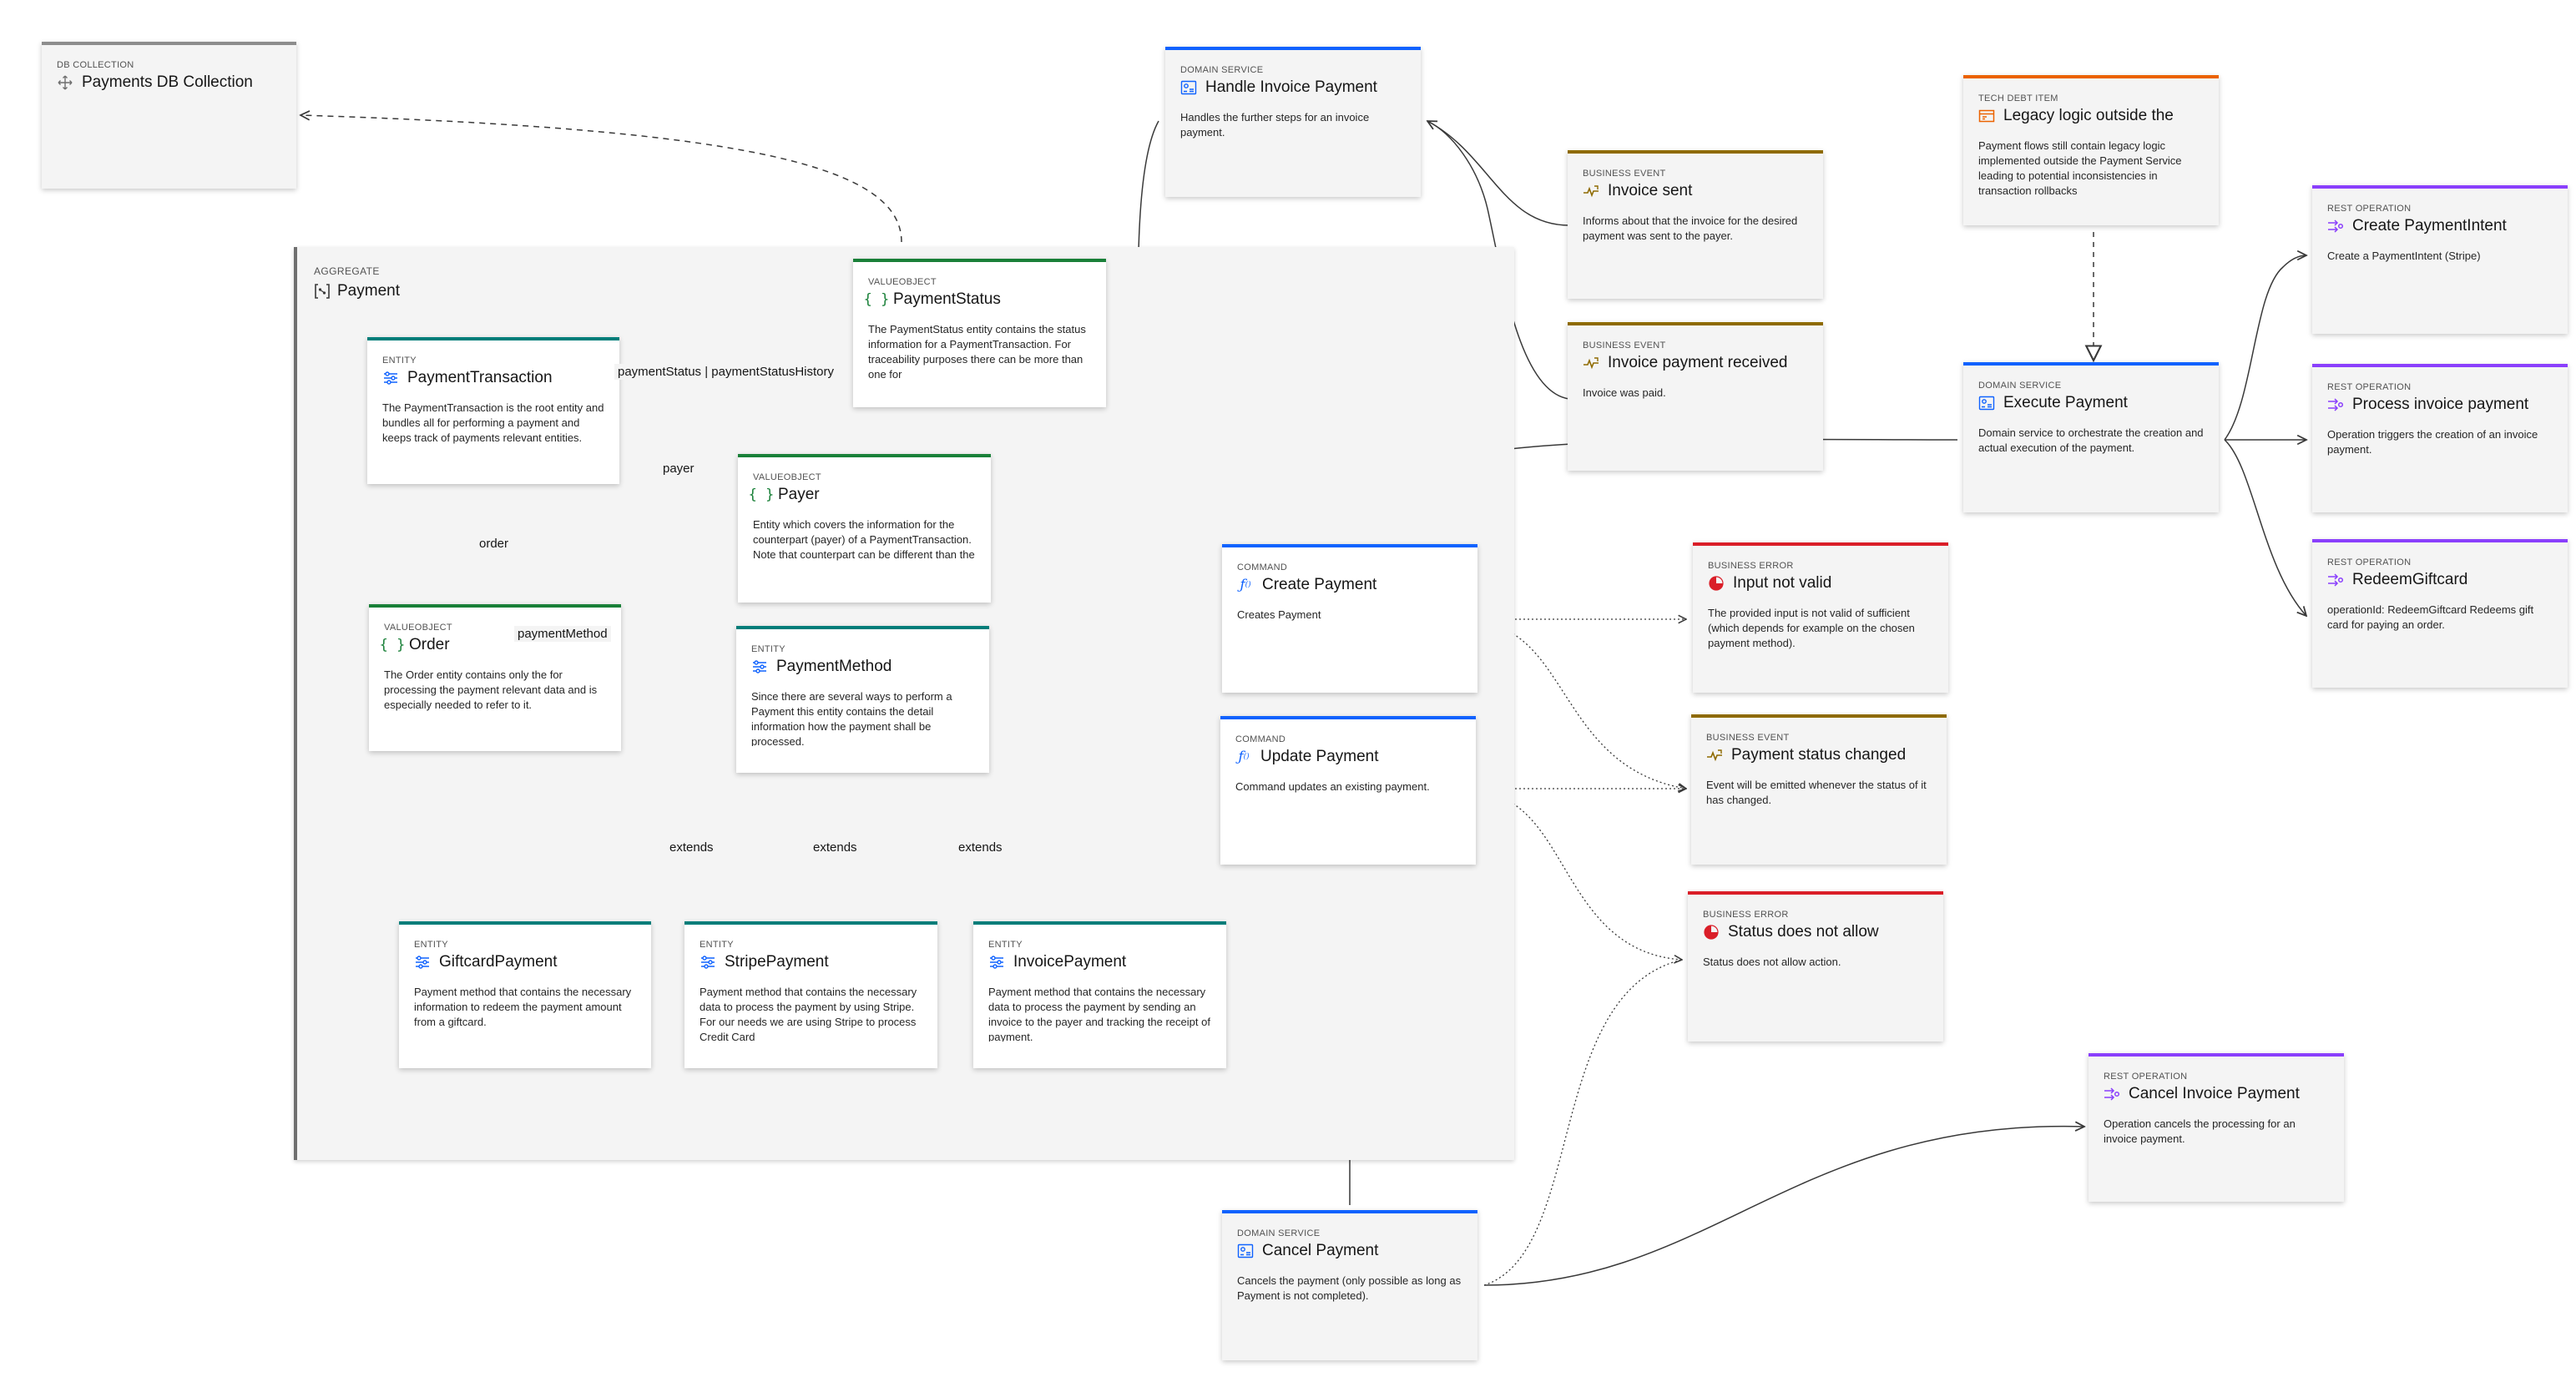 The height and width of the screenshot is (1382, 2576). I want to click on card-type: BUSINESS ERROR, so click(1751, 566).